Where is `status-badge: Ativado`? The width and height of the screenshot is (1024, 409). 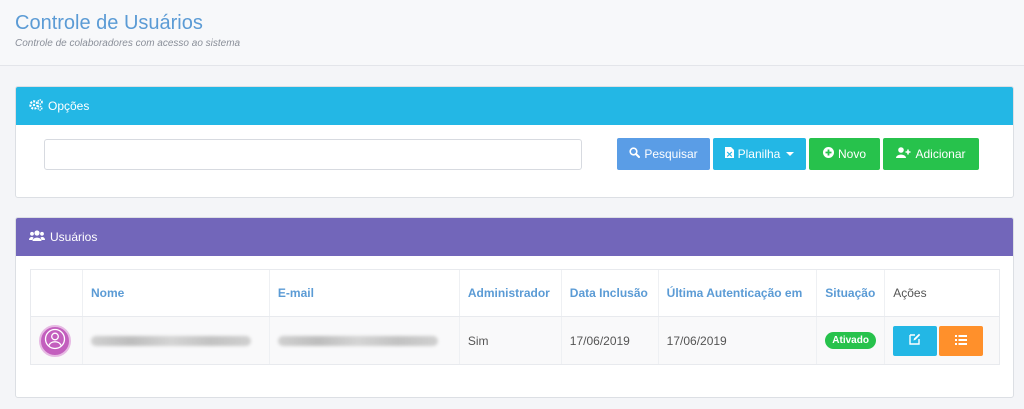 status-badge: Ativado is located at coordinates (850, 340).